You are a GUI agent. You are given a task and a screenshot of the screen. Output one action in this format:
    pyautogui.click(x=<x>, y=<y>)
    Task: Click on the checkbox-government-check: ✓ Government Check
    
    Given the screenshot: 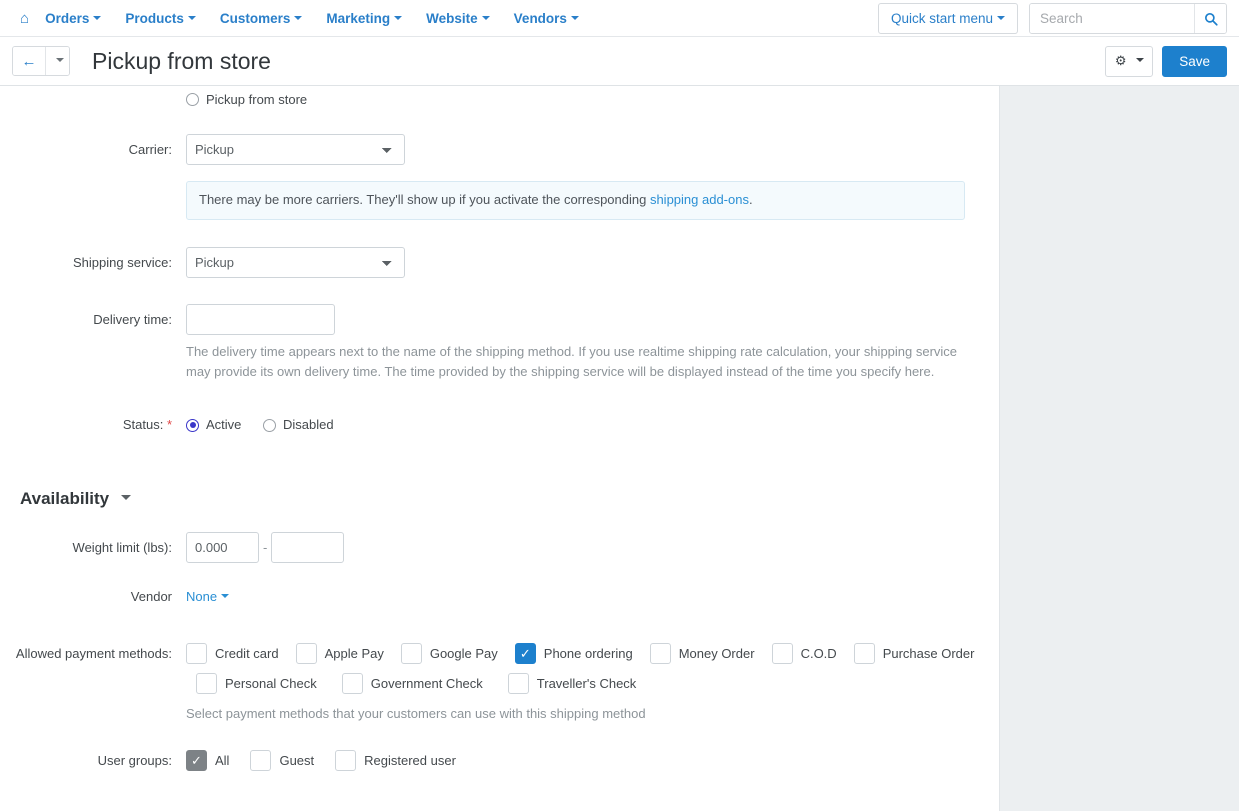 What is the action you would take?
    pyautogui.click(x=412, y=683)
    